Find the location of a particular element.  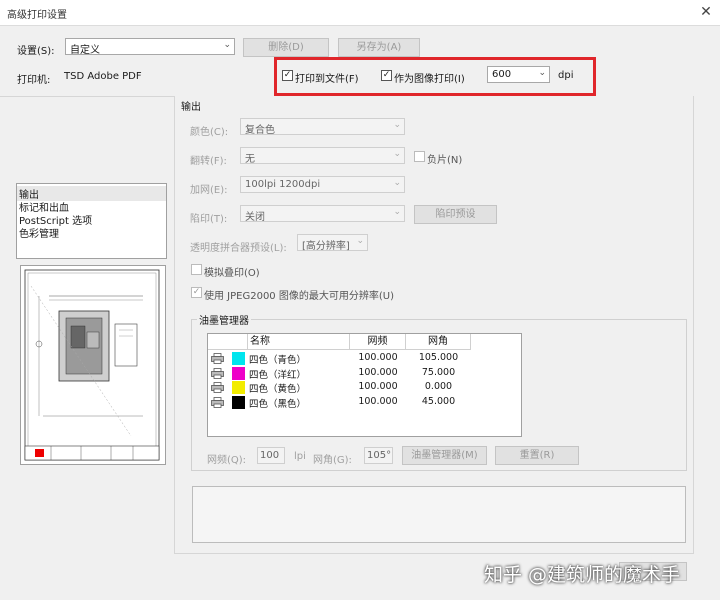

print-to-file-checkbox: ✓ is located at coordinates (287, 75).